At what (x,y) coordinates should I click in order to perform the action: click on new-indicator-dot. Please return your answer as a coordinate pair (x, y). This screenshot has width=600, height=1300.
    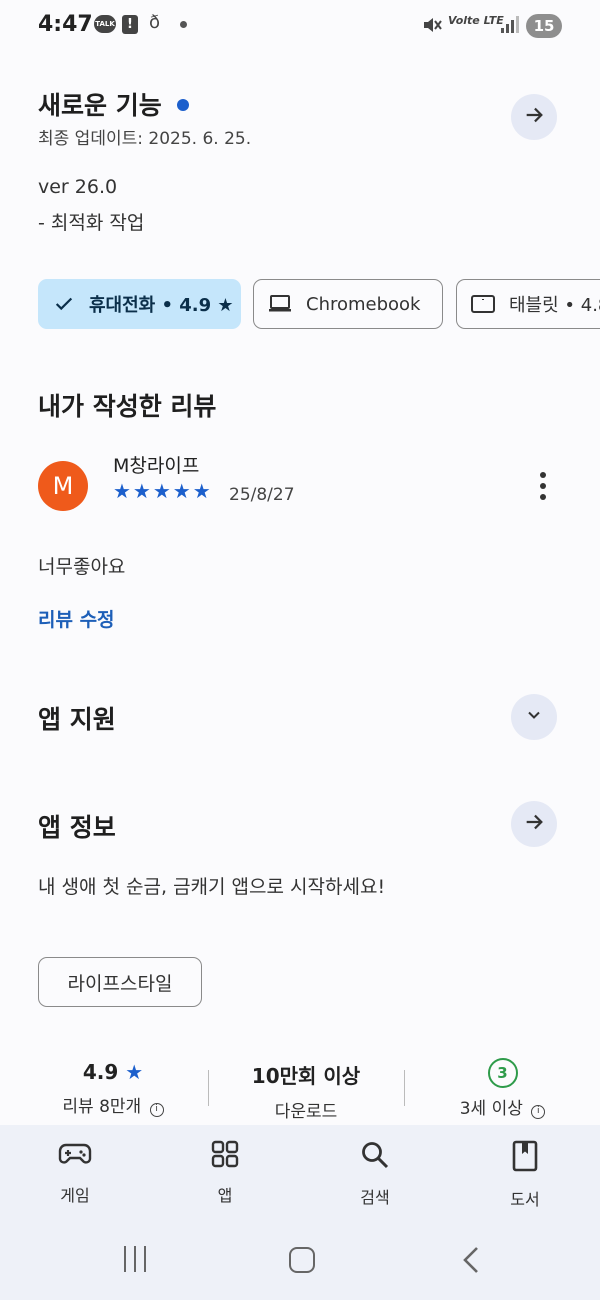
    Looking at the image, I should click on (182, 105).